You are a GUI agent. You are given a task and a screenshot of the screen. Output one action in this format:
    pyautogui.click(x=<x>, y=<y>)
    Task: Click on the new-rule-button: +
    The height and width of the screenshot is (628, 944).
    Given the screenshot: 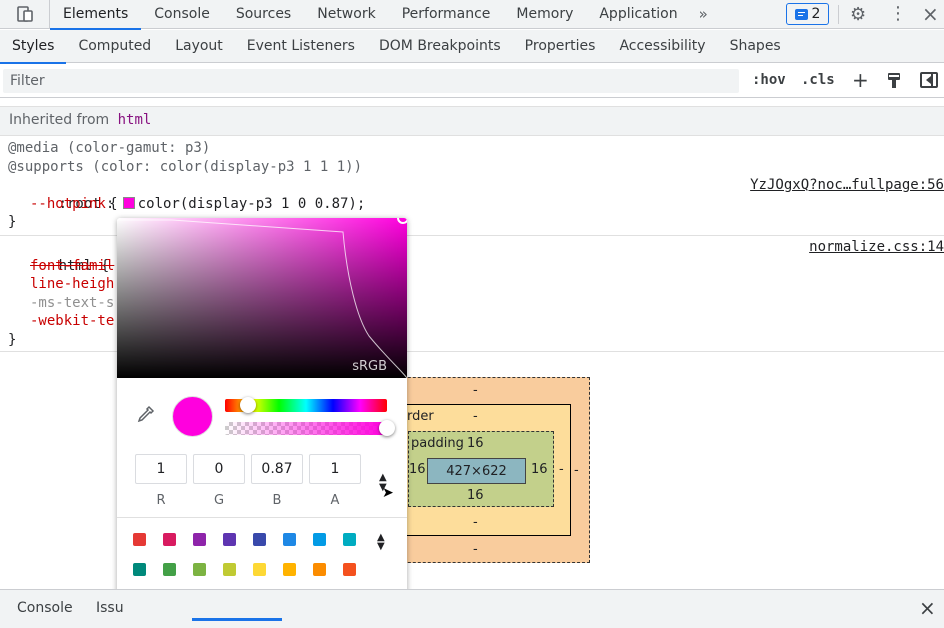 What is the action you would take?
    pyautogui.click(x=860, y=80)
    